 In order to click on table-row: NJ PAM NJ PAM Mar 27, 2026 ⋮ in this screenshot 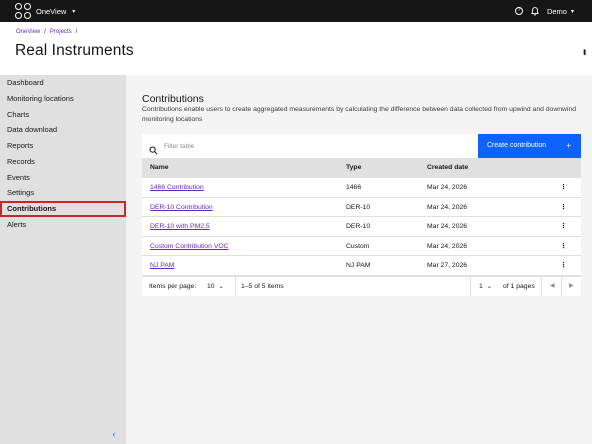, I will do `click(361, 266)`.